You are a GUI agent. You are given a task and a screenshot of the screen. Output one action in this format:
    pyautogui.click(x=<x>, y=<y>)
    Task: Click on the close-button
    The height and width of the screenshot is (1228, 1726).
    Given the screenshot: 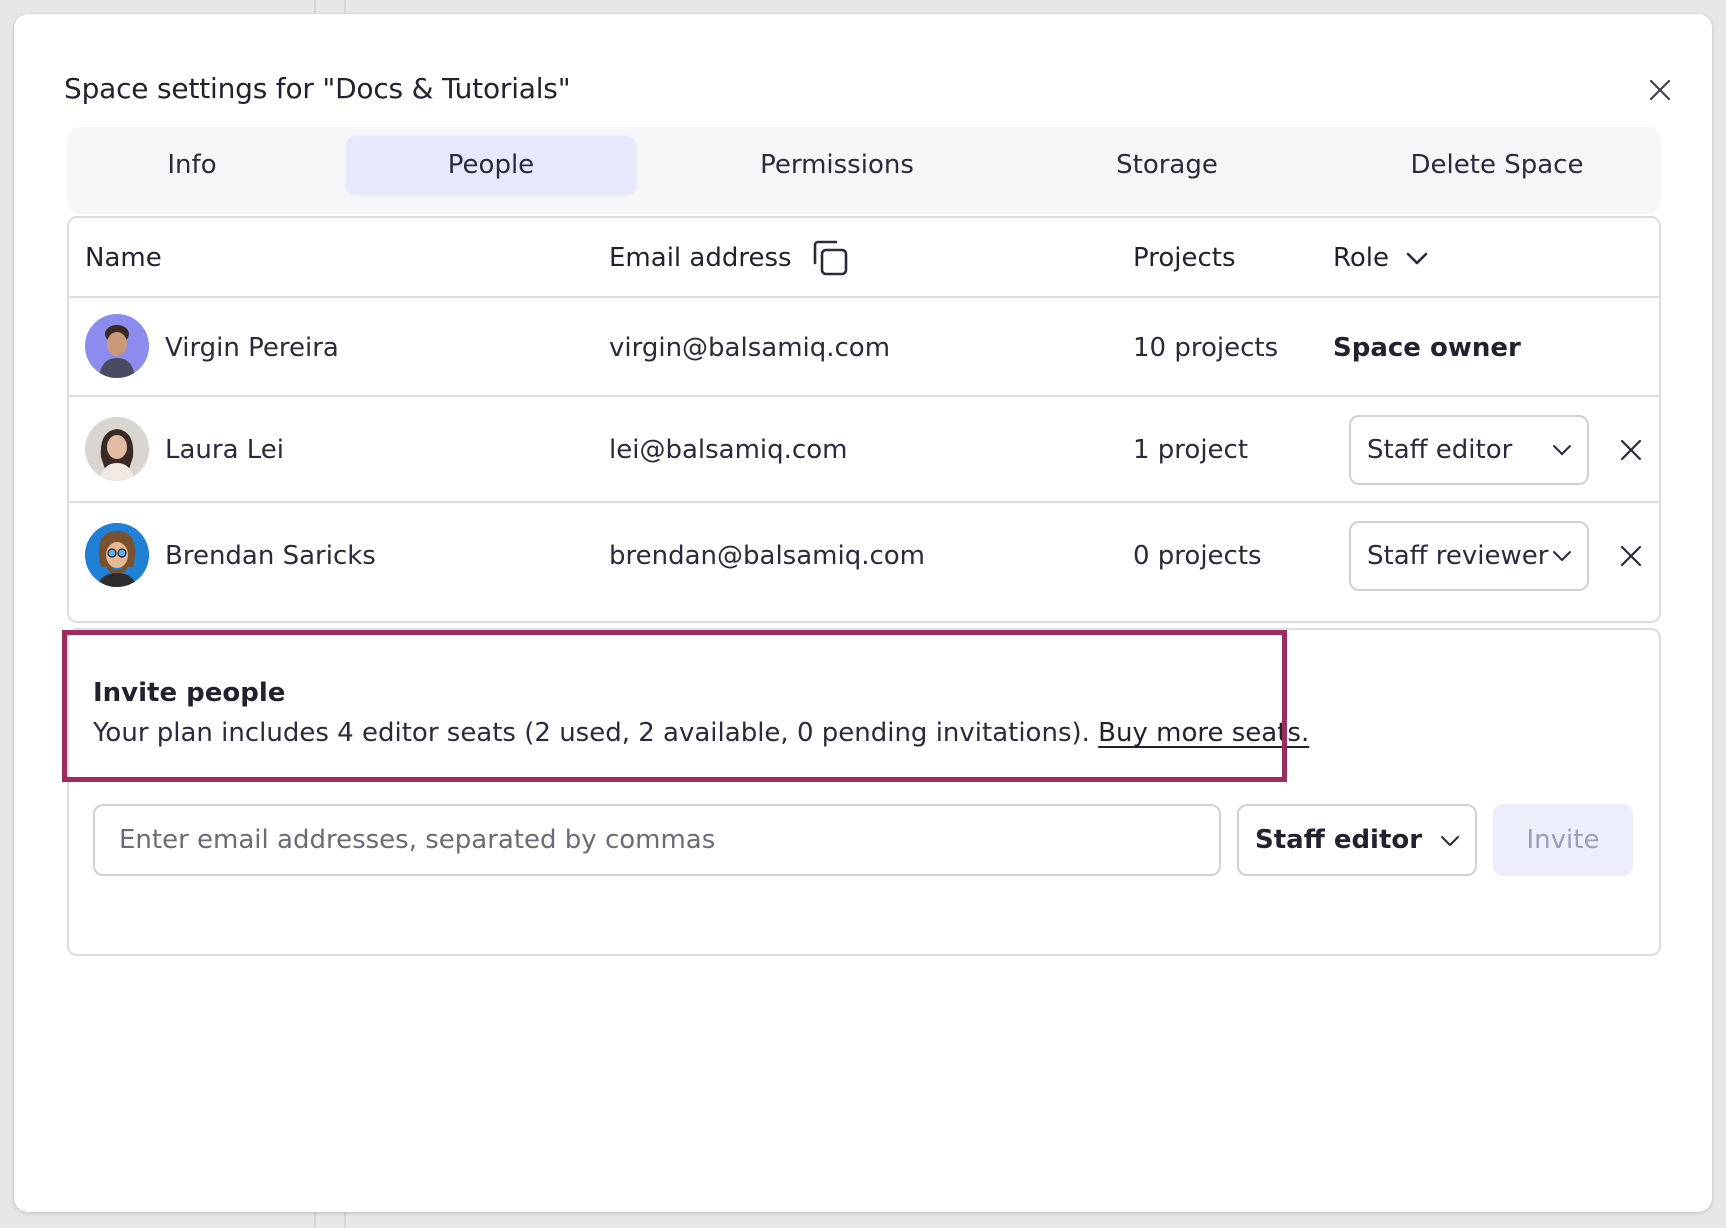 What is the action you would take?
    pyautogui.click(x=1660, y=90)
    